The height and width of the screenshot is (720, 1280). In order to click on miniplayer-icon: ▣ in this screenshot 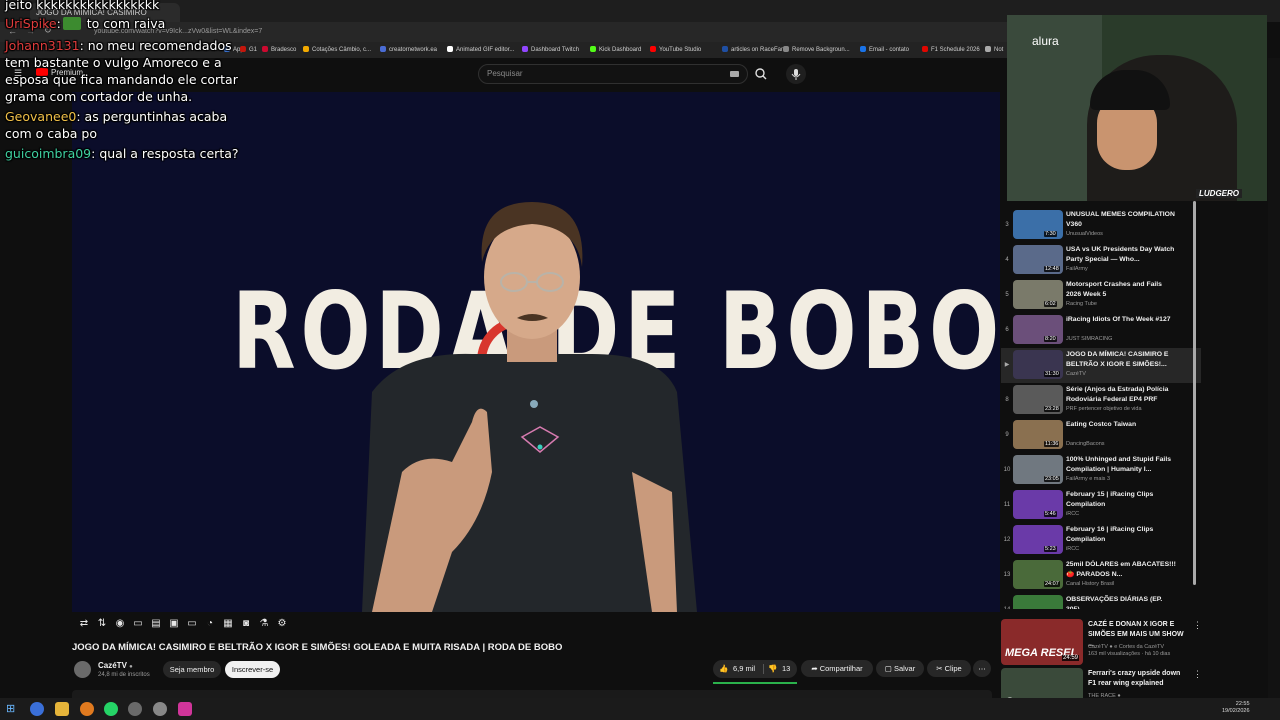, I will do `click(174, 624)`.